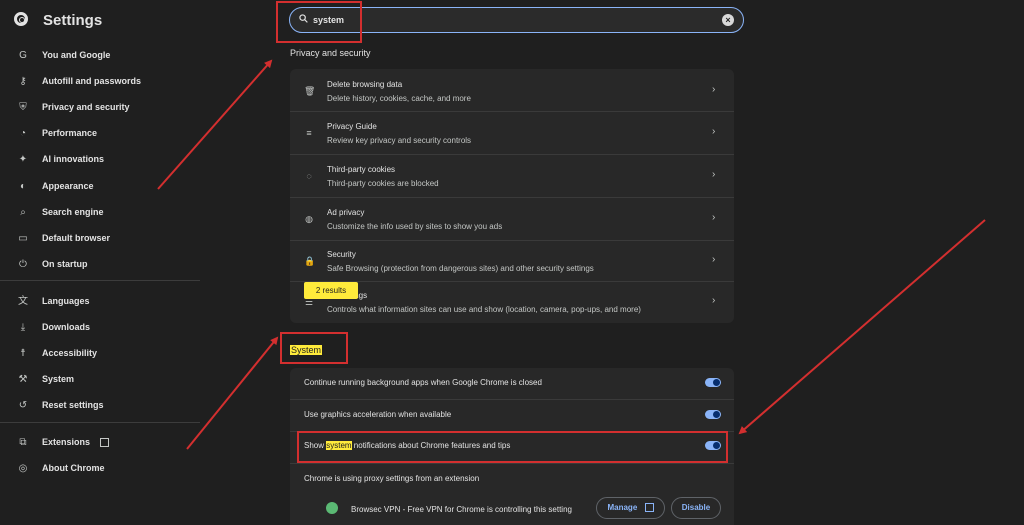 The height and width of the screenshot is (525, 1024). What do you see at coordinates (232, 393) in the screenshot?
I see `arrow-to-system-title` at bounding box center [232, 393].